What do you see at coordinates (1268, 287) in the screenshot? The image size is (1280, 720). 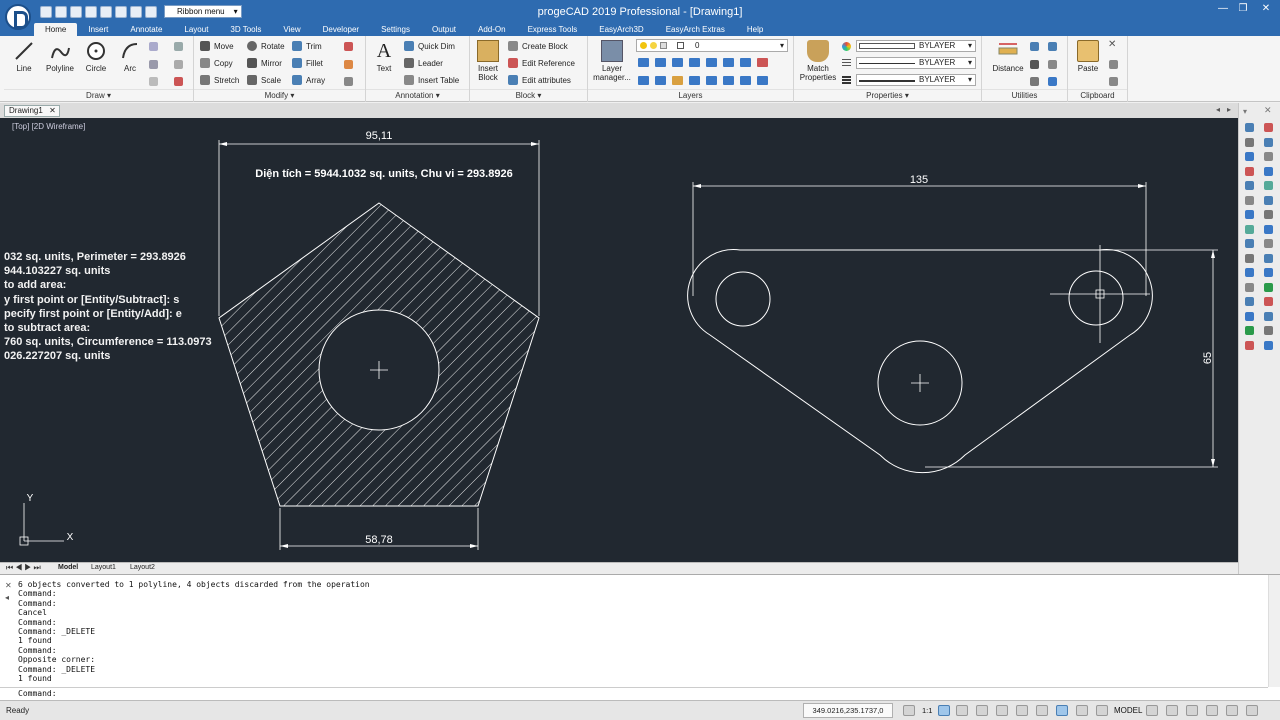 I see `view-tool-12-r-icon` at bounding box center [1268, 287].